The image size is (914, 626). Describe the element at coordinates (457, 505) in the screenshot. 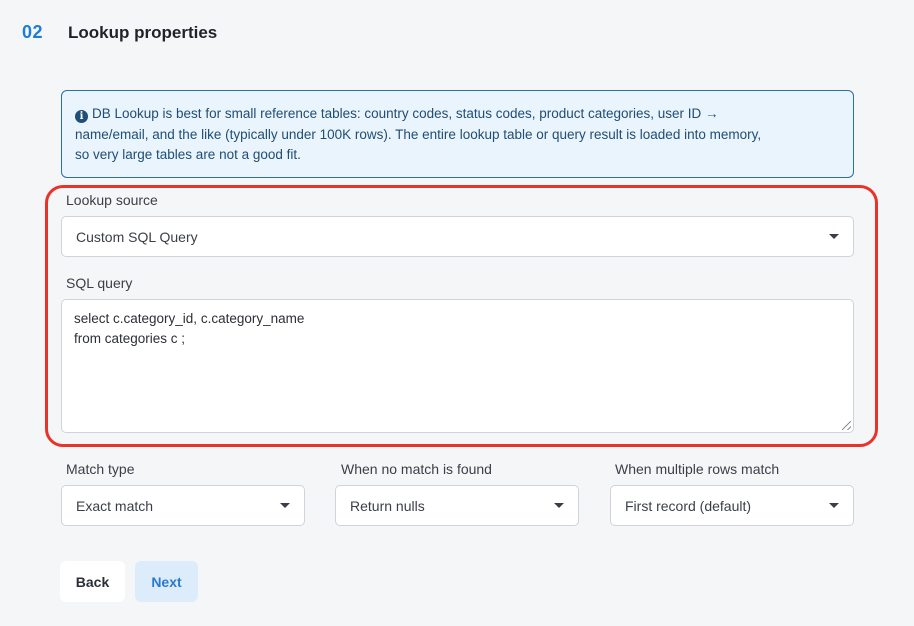

I see `no-match-select: Return nulls` at that location.